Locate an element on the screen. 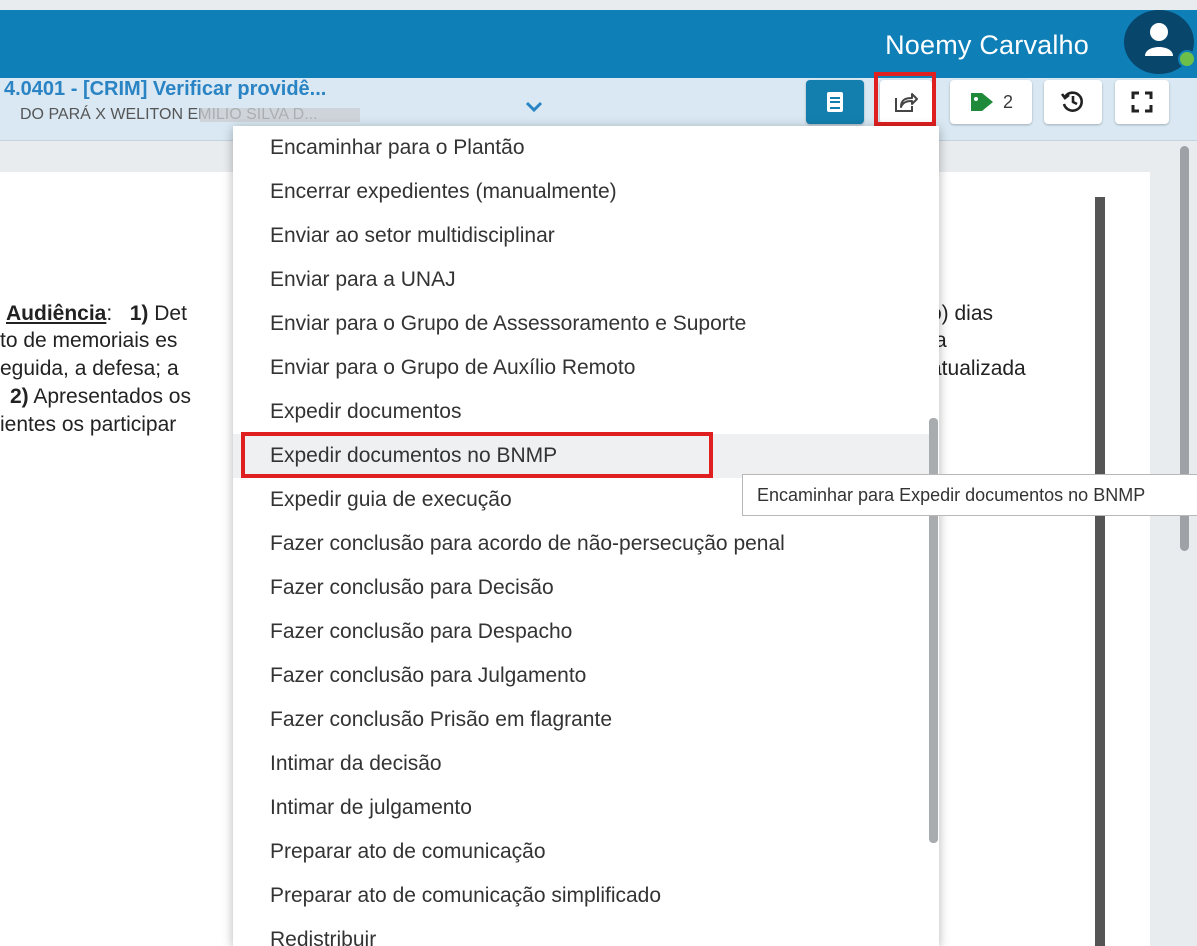 This screenshot has width=1197, height=946. book-icon is located at coordinates (835, 102).